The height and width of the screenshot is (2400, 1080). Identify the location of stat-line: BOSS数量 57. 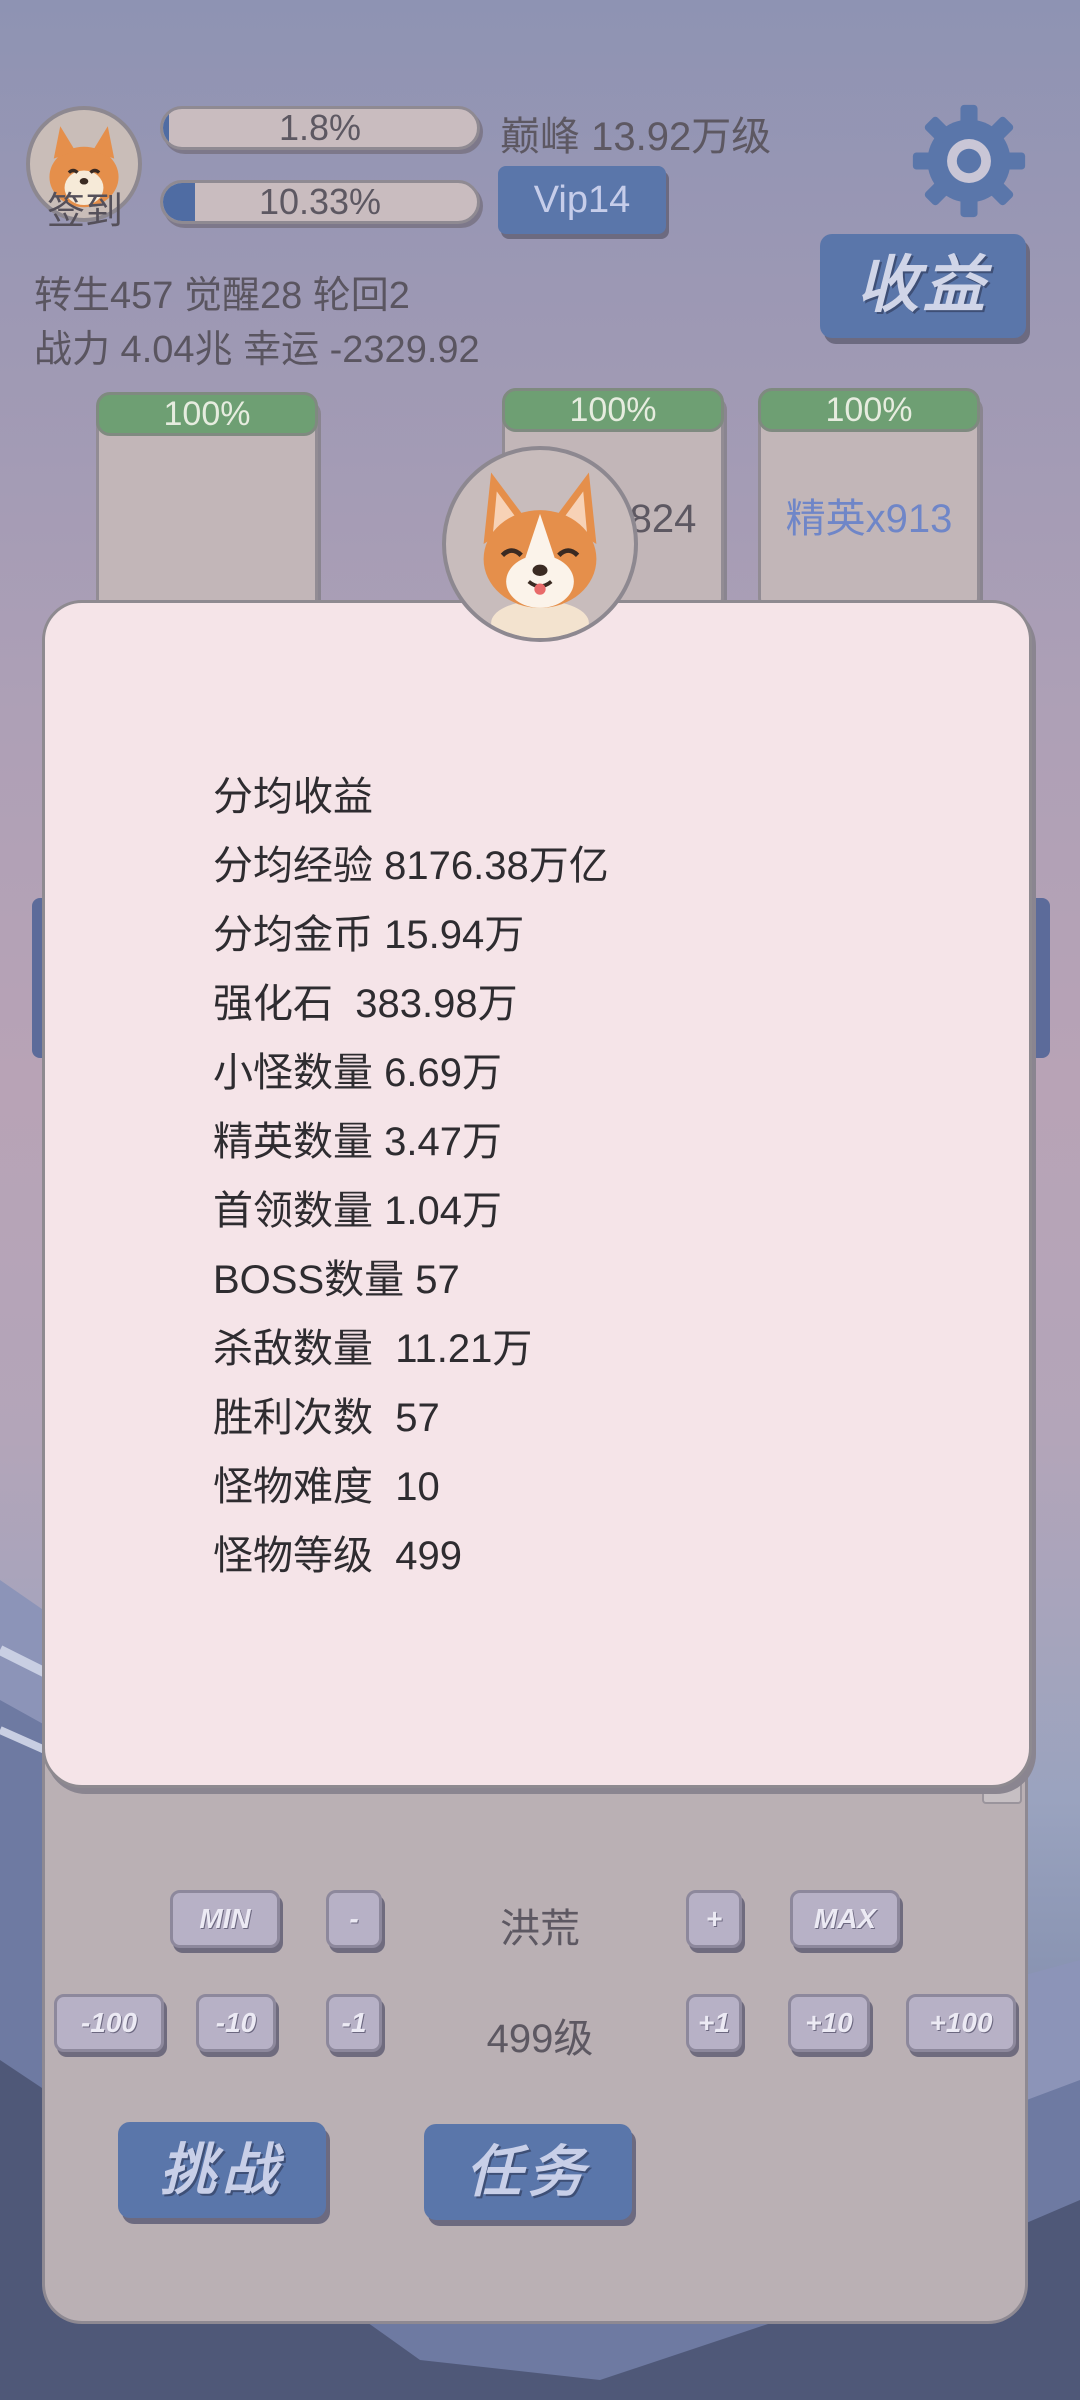
(336, 1280).